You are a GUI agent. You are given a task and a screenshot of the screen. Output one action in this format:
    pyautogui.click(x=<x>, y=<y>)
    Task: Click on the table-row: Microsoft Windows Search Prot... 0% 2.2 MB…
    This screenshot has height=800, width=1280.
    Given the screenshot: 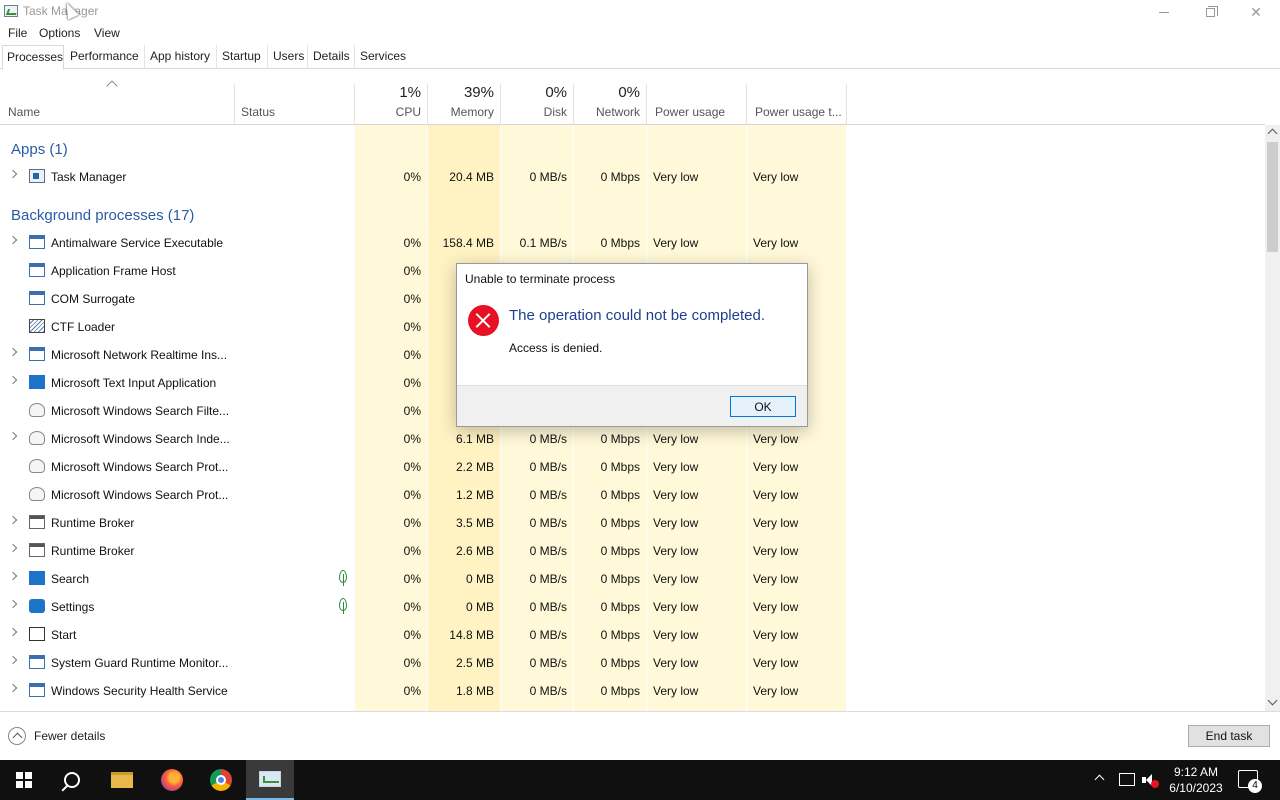 What is the action you would take?
    pyautogui.click(x=632, y=467)
    